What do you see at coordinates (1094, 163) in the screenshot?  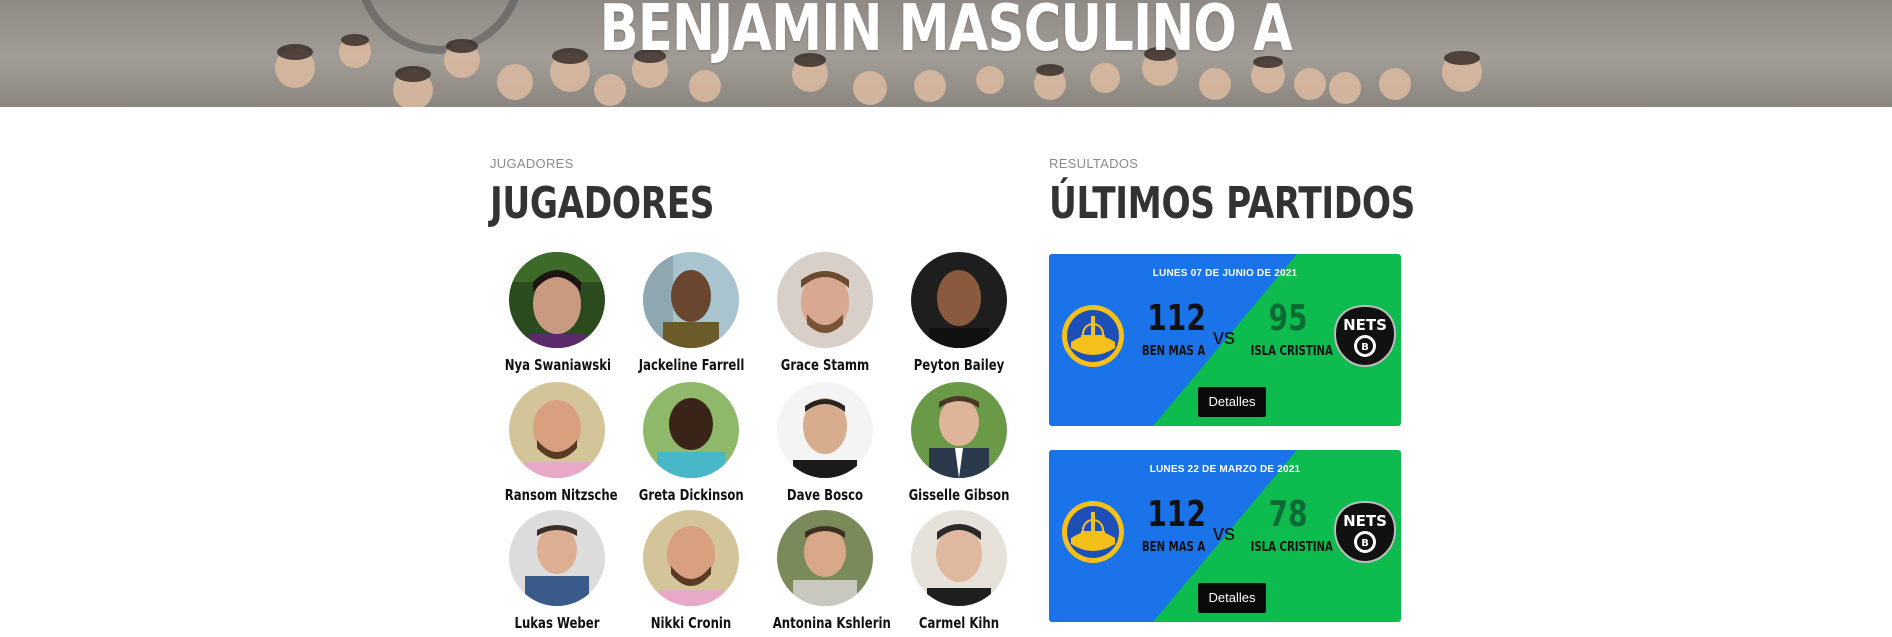 I see `results-eyebrow: RESULTADOS` at bounding box center [1094, 163].